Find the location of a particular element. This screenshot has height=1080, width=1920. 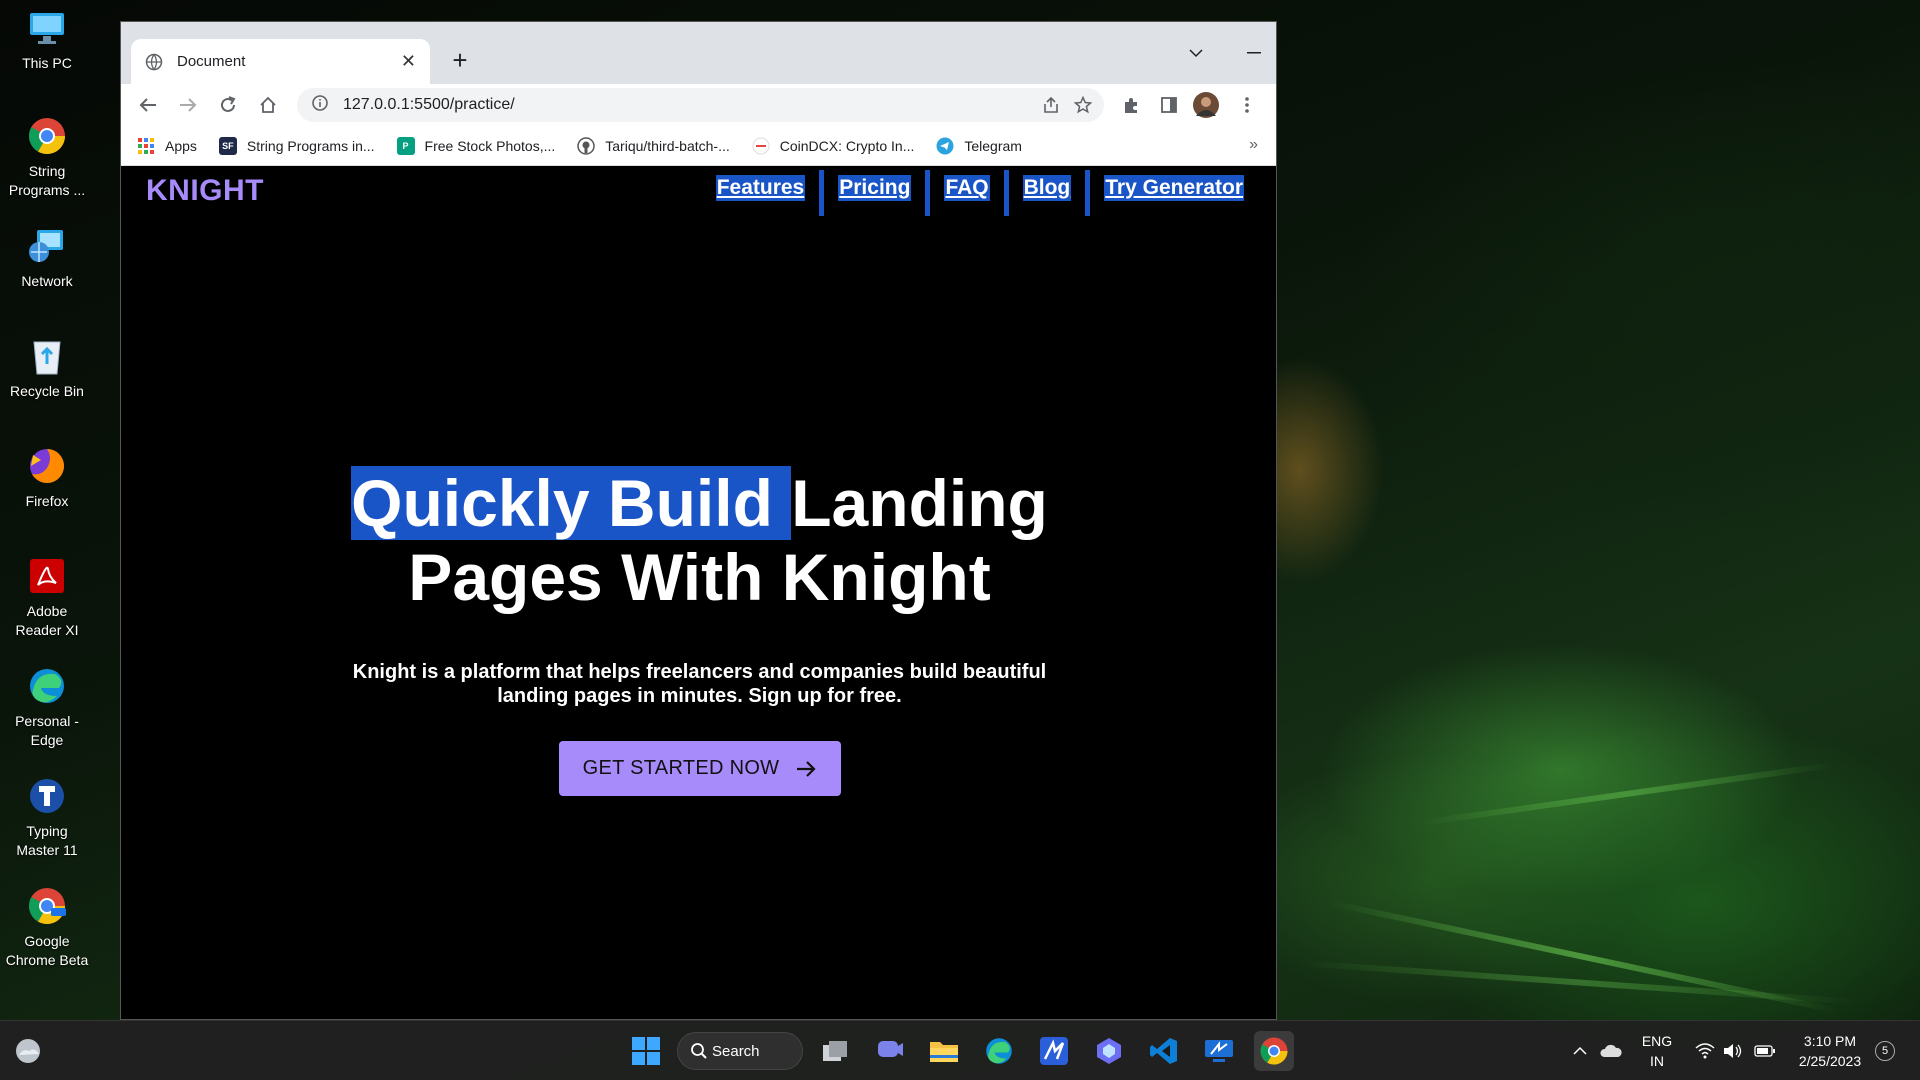

hero-heading-line2: Pages With Knight is located at coordinates (699, 577).